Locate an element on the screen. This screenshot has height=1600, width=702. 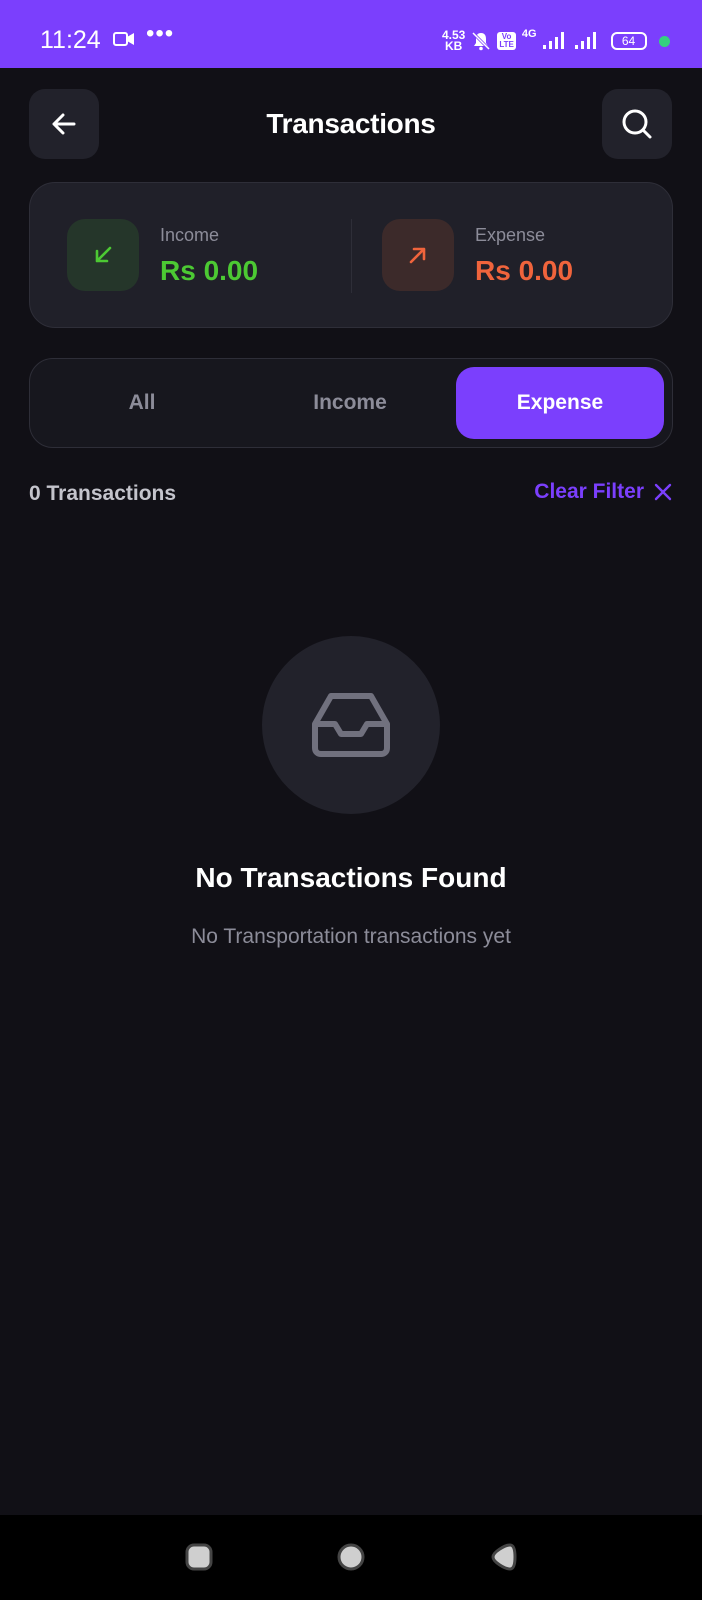
arrow-down-left-icon is located at coordinates (103, 254).